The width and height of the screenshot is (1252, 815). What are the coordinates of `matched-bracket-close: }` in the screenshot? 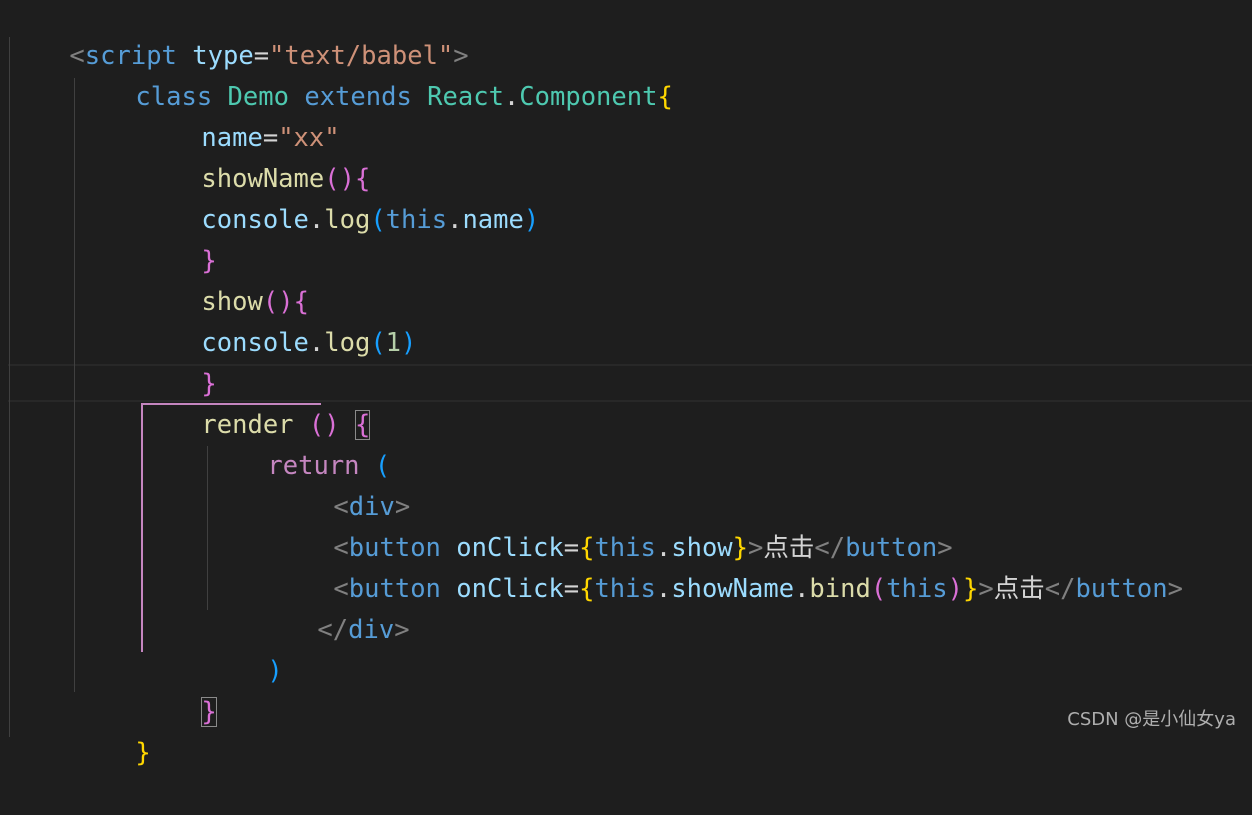 It's located at (209, 712).